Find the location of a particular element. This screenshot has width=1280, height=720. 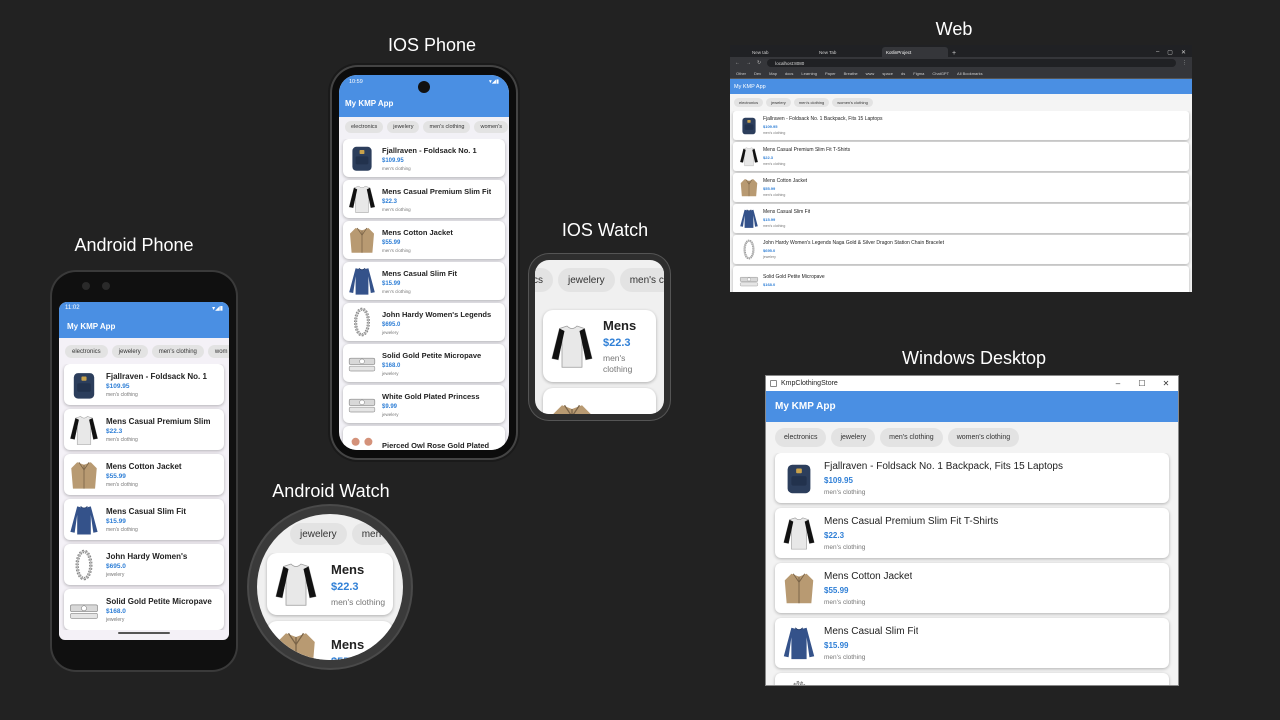

bookmark-item: Dev is located at coordinates (757, 73).